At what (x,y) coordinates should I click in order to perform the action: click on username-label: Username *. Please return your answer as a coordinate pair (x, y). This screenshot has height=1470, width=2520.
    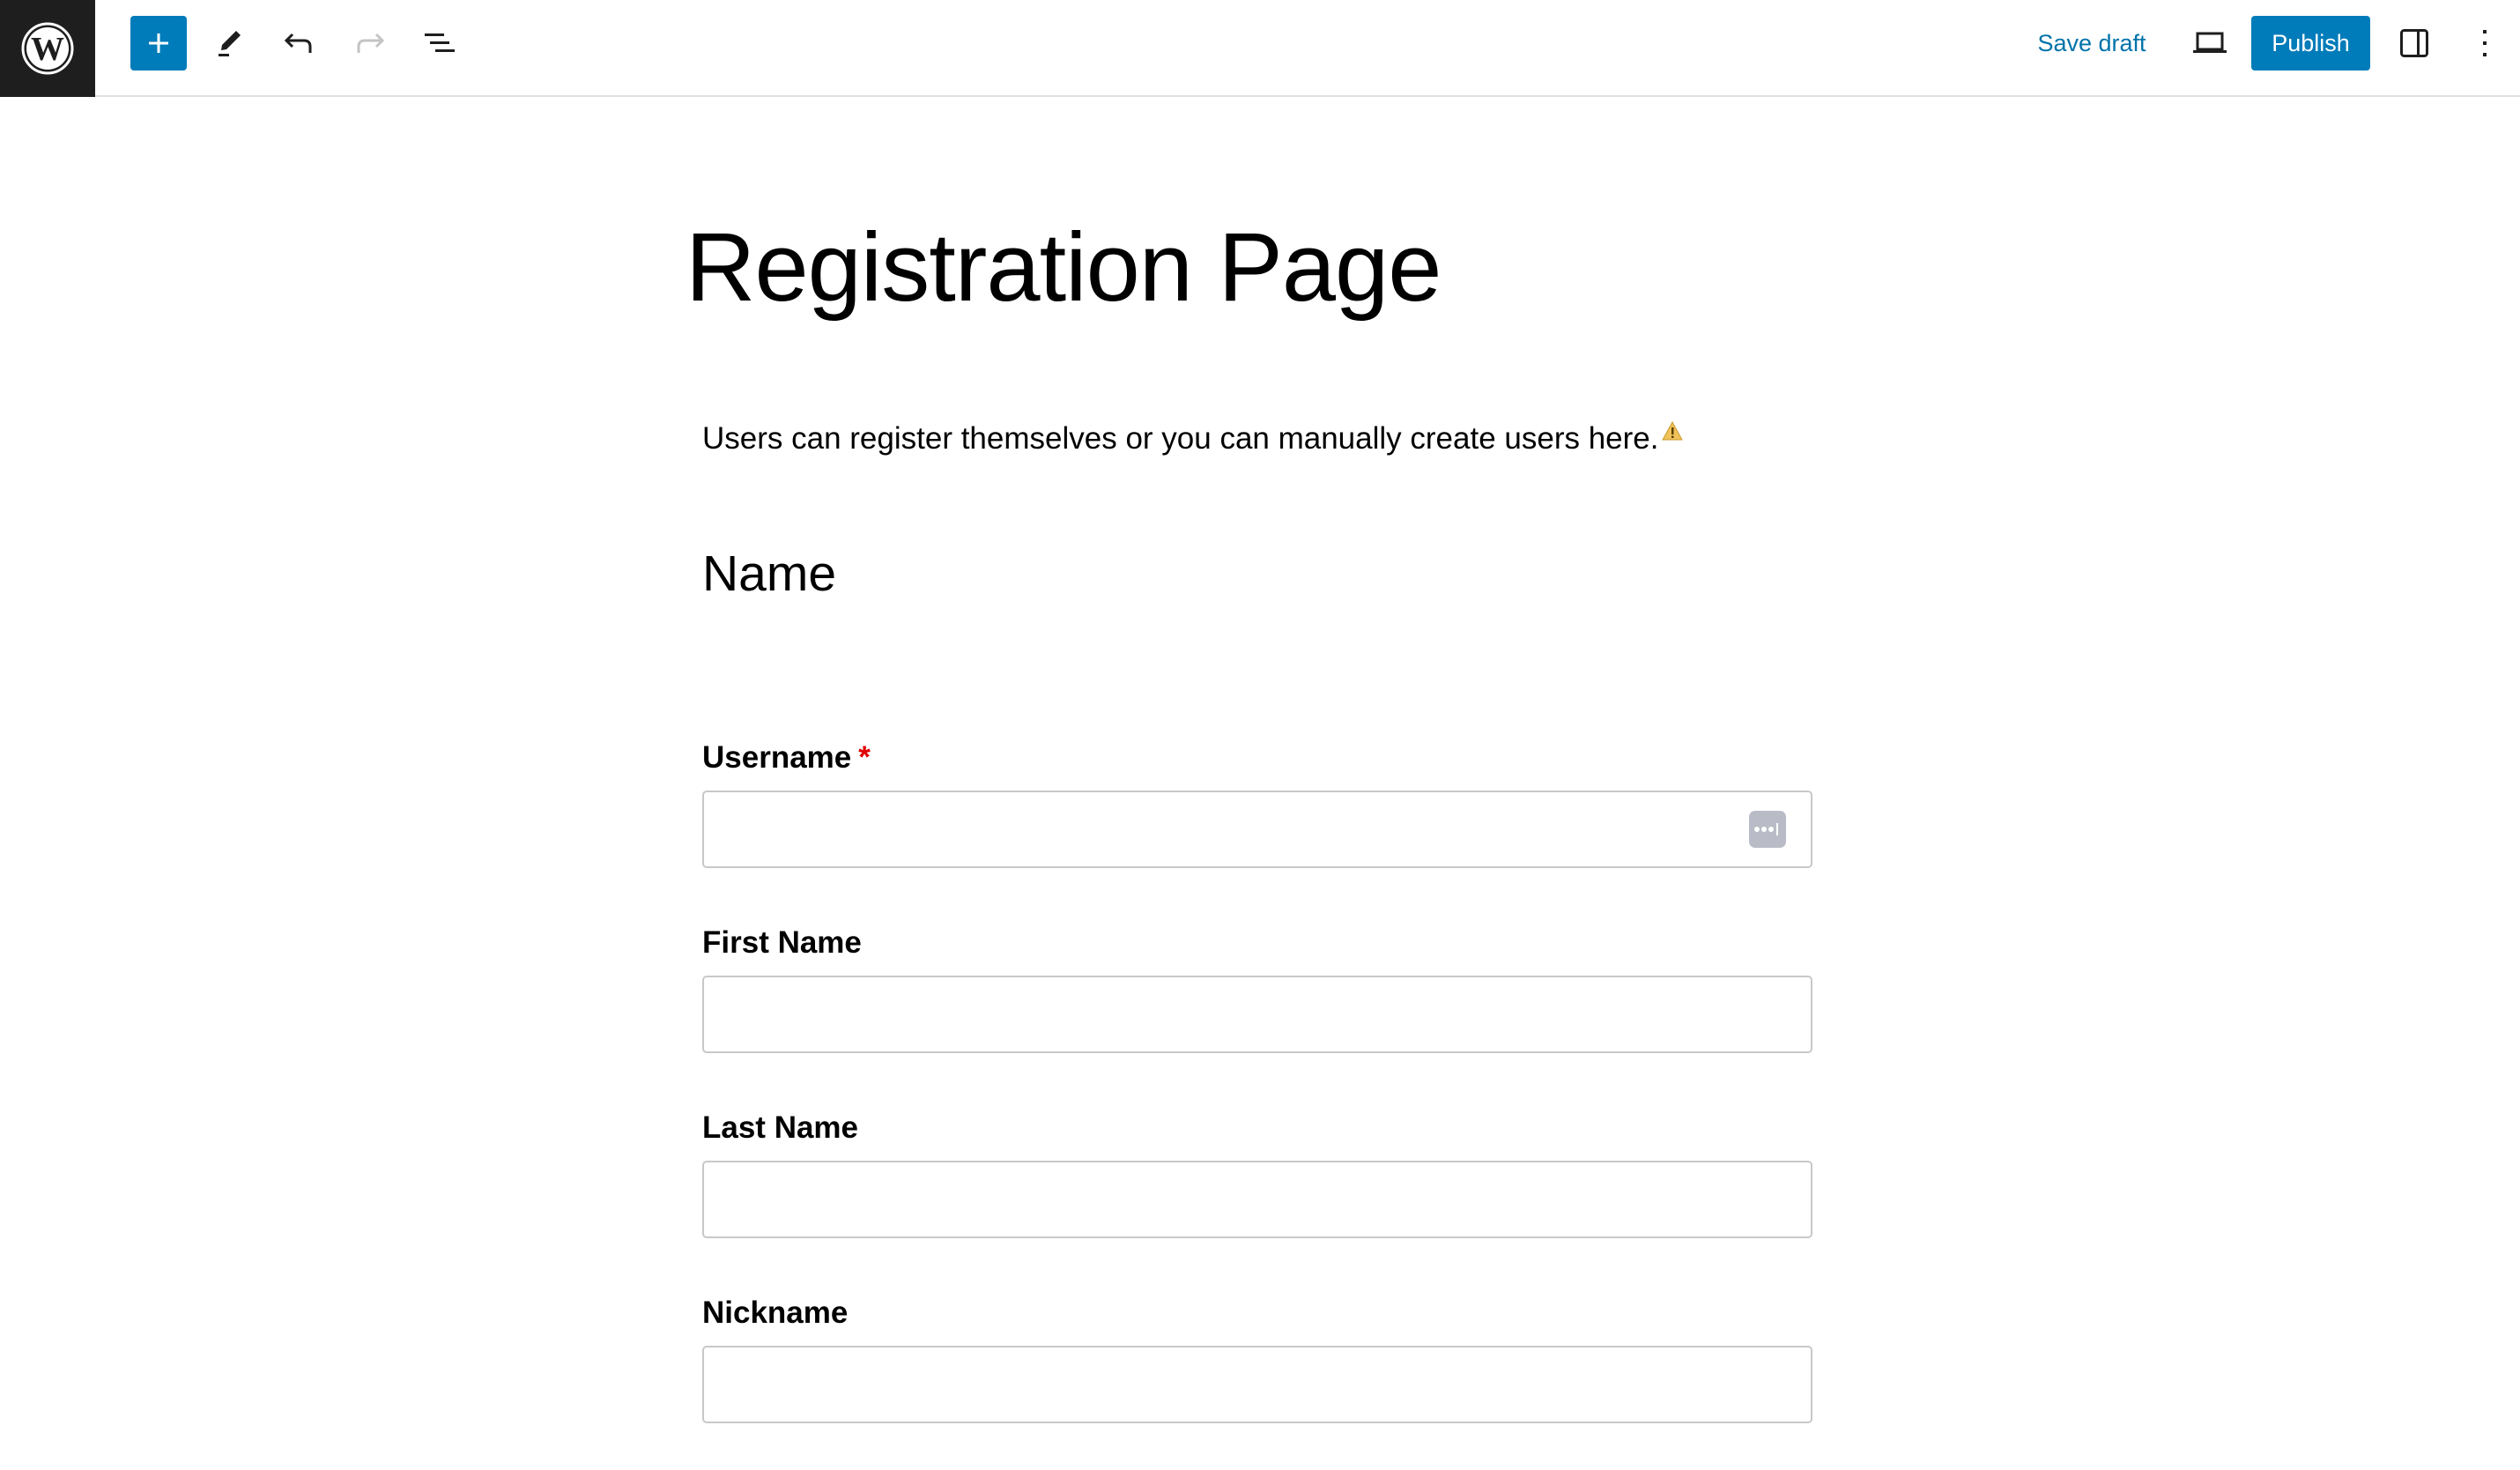
    Looking at the image, I should click on (786, 758).